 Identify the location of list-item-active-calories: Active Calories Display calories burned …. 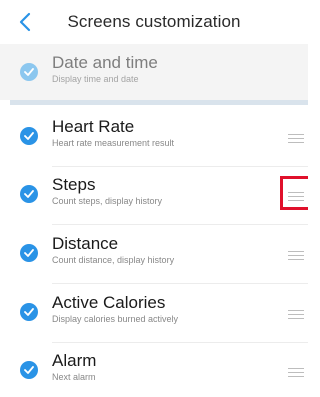
(154, 313).